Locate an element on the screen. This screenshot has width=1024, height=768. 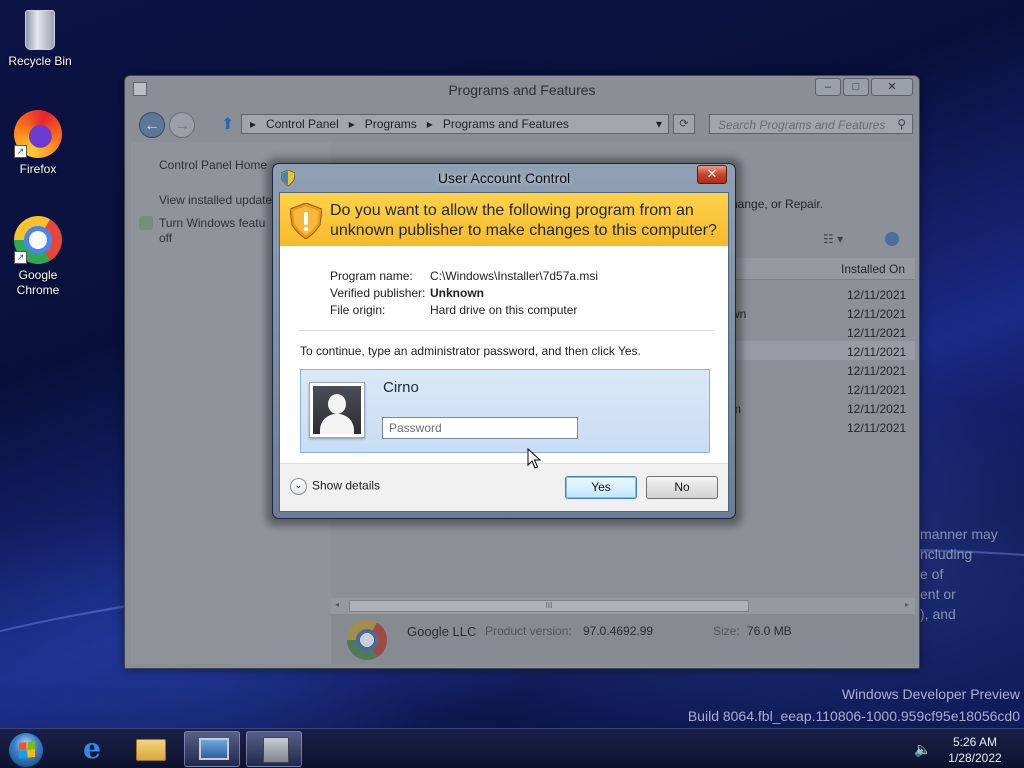
details-version: 97.0.4692.99 is located at coordinates (618, 631).